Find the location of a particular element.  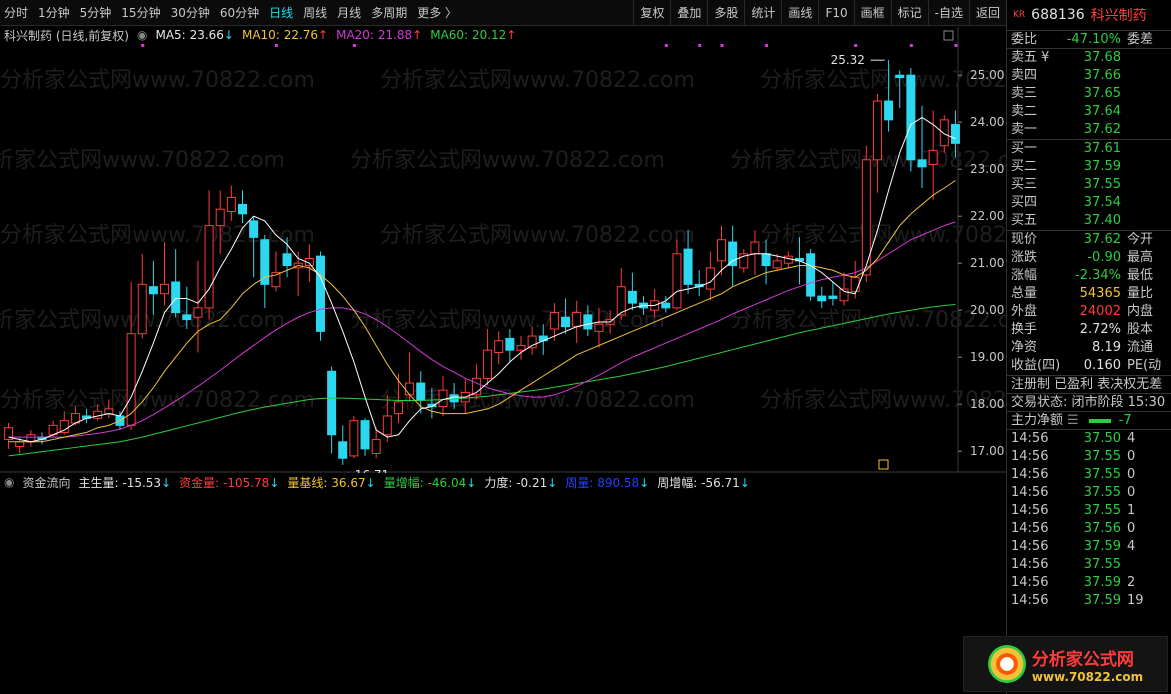

stat-row: 涨跌 -0.90 最高 is located at coordinates (1089, 258).